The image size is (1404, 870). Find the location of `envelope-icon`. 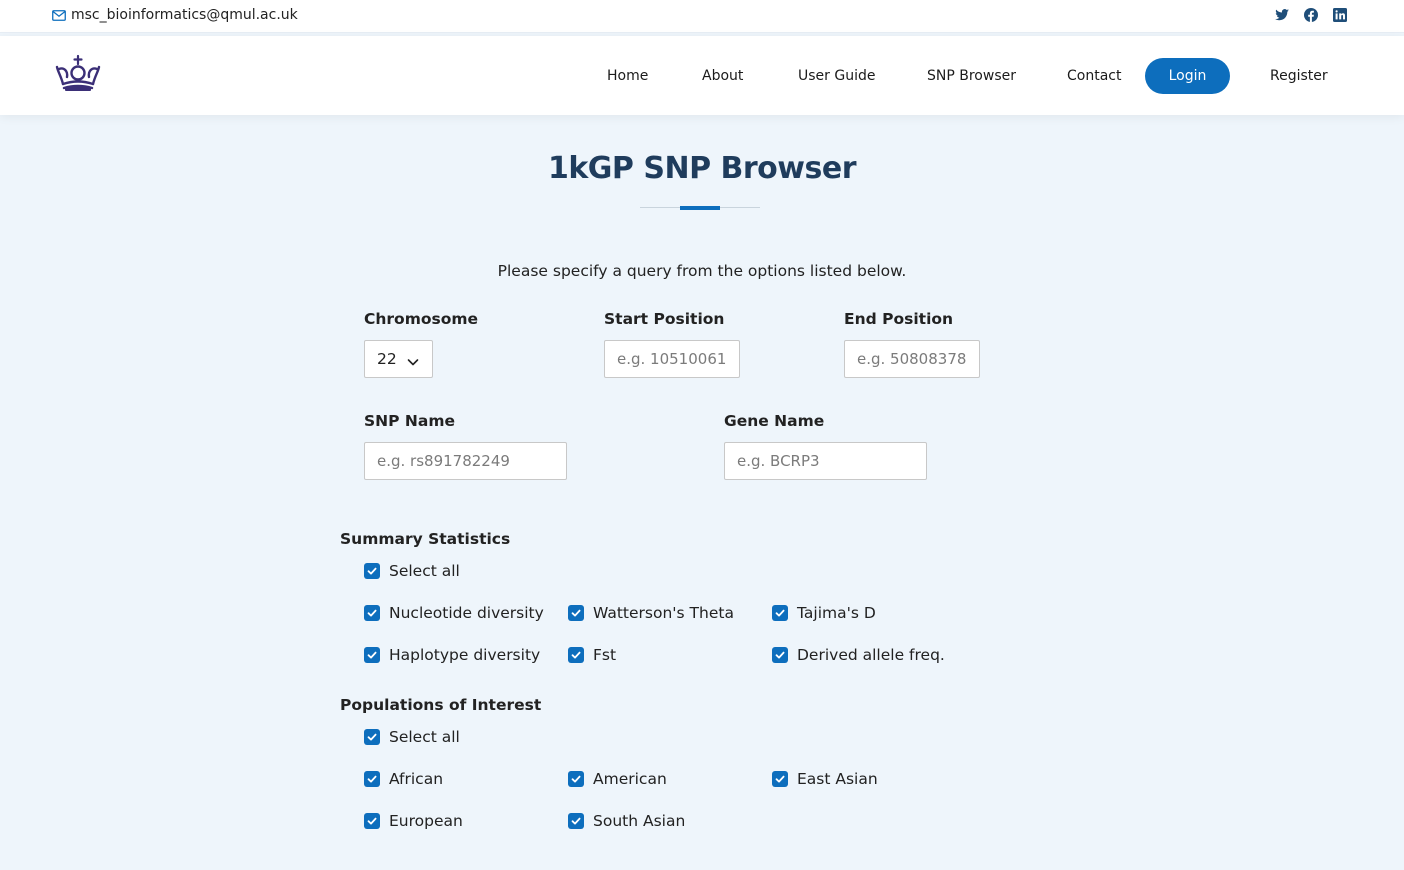

envelope-icon is located at coordinates (59, 15).